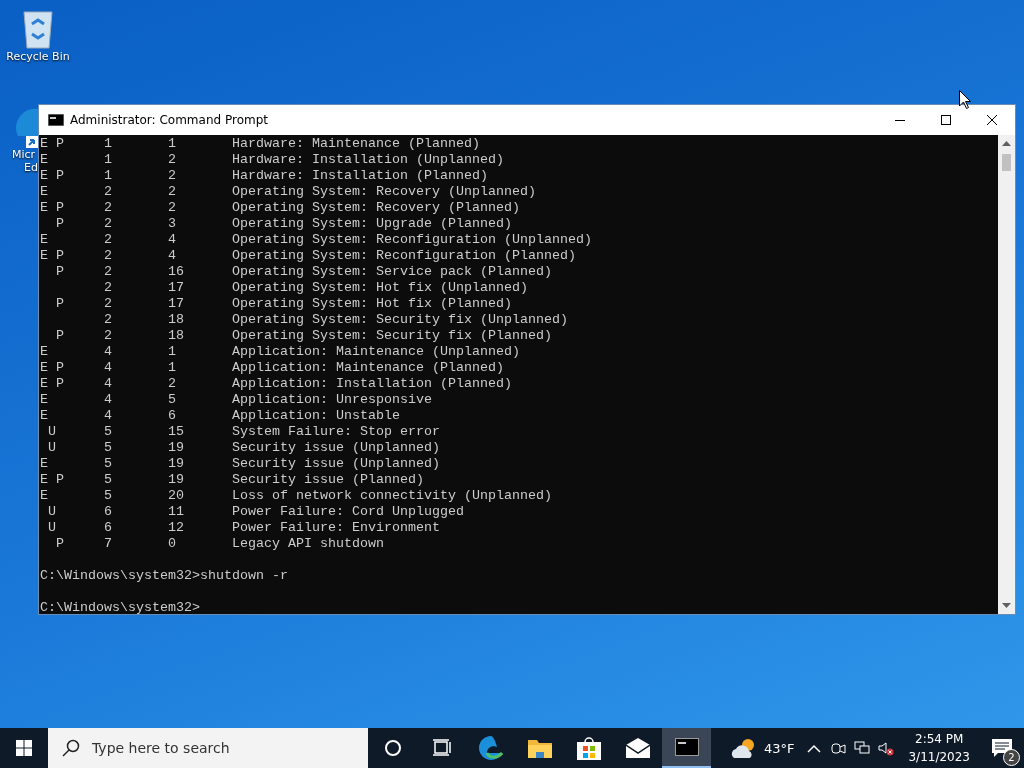 The image size is (1024, 768). Describe the element at coordinates (255, 512) in the screenshot. I see `console-line: U 6 11 Power Failure: Cord Unplugged` at that location.